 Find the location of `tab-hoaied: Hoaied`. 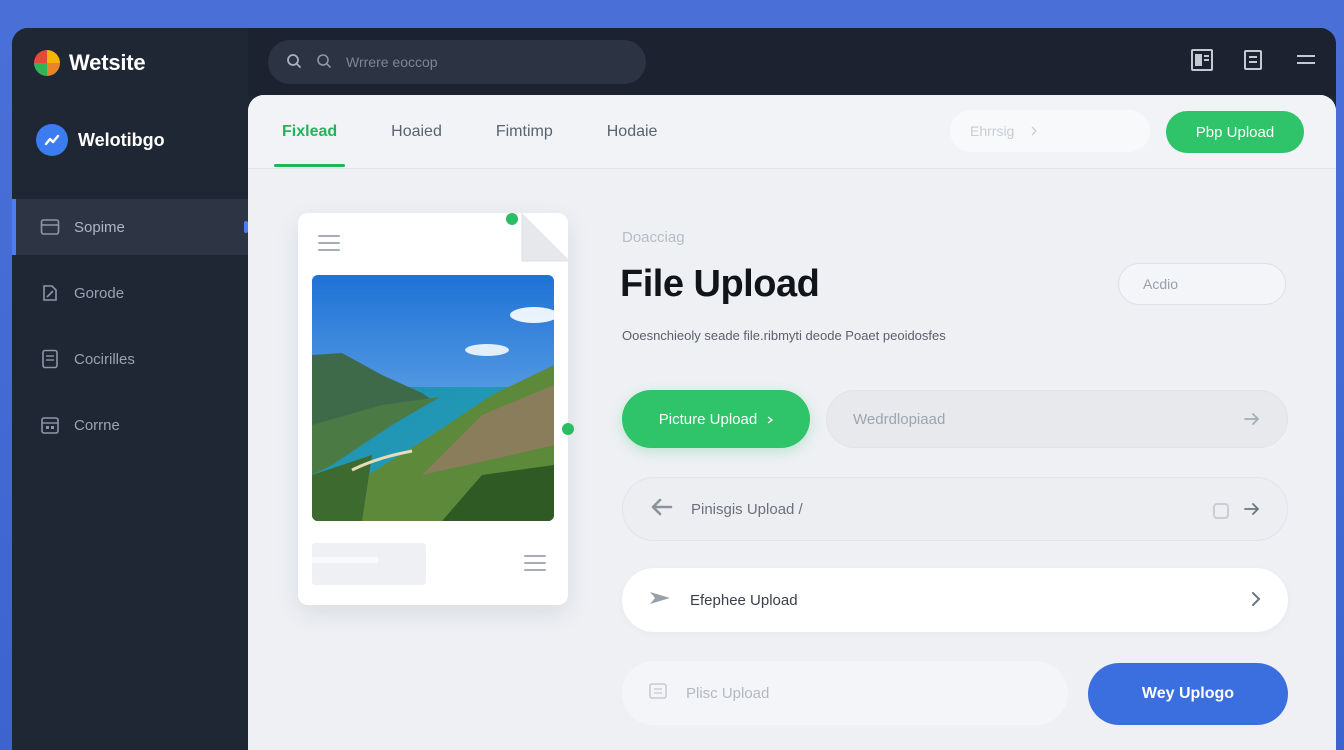

tab-hoaied: Hoaied is located at coordinates (416, 132).